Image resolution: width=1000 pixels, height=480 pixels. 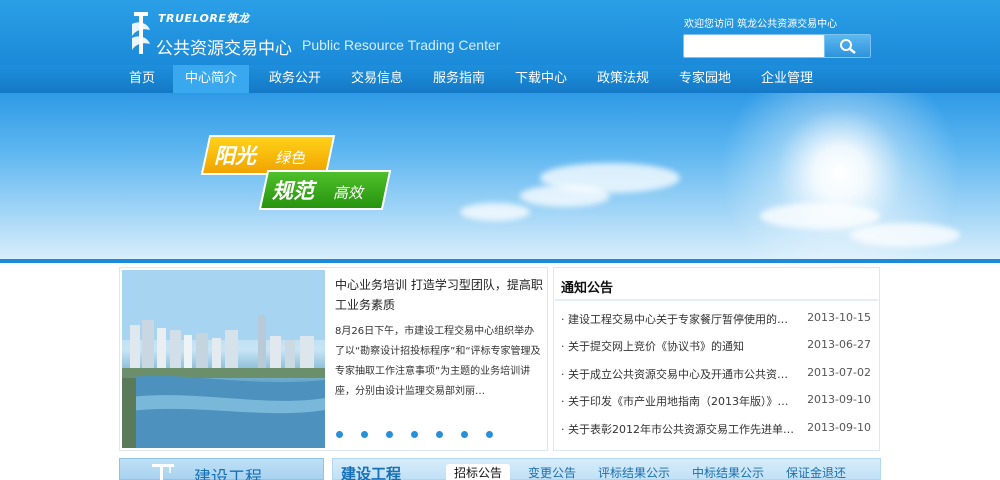 I want to click on search-button, so click(x=847, y=46).